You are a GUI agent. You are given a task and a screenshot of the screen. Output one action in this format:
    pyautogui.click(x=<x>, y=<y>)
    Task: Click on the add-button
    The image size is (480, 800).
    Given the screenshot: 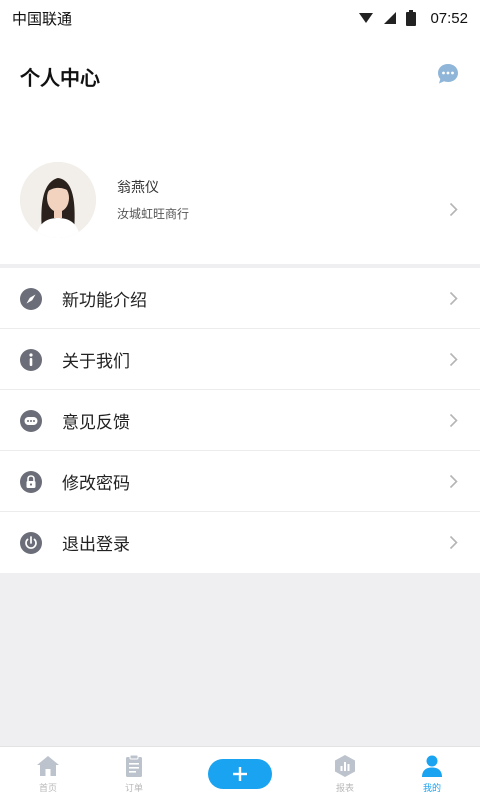 What is the action you would take?
    pyautogui.click(x=240, y=774)
    